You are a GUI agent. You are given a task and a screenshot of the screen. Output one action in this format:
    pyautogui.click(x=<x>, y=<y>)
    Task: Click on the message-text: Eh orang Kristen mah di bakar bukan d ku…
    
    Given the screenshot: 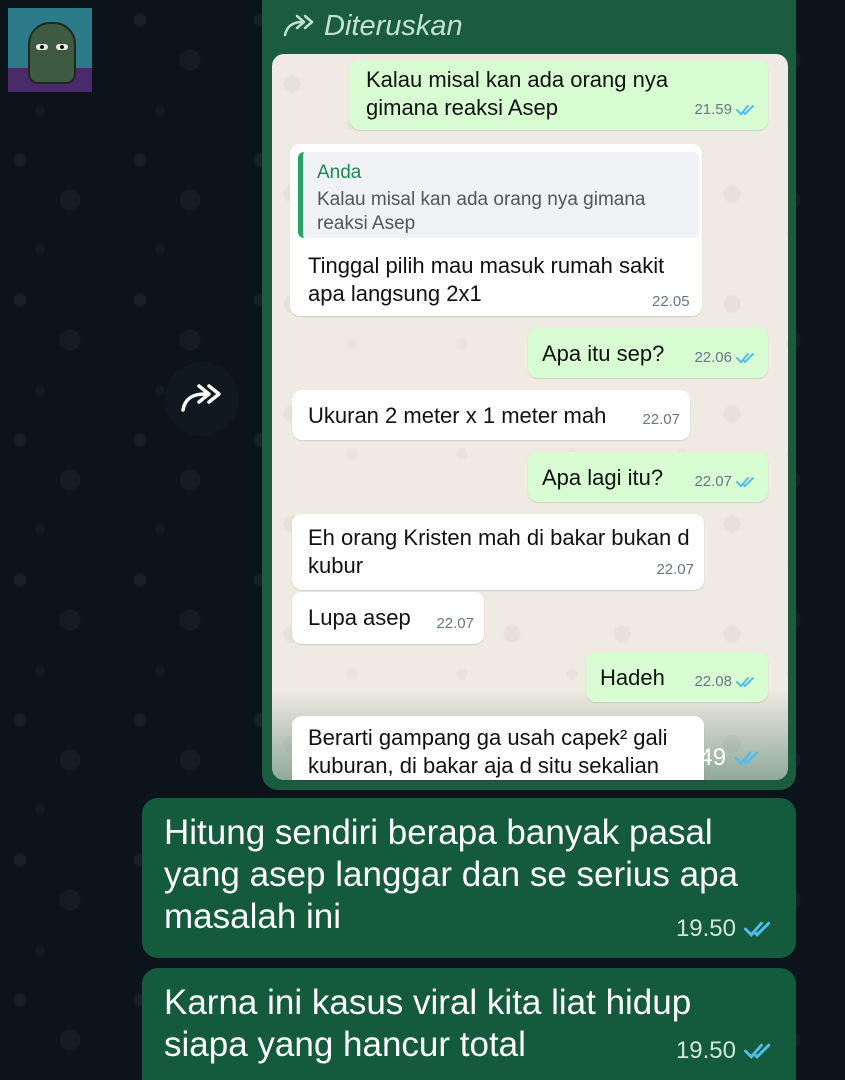 What is the action you would take?
    pyautogui.click(x=499, y=551)
    